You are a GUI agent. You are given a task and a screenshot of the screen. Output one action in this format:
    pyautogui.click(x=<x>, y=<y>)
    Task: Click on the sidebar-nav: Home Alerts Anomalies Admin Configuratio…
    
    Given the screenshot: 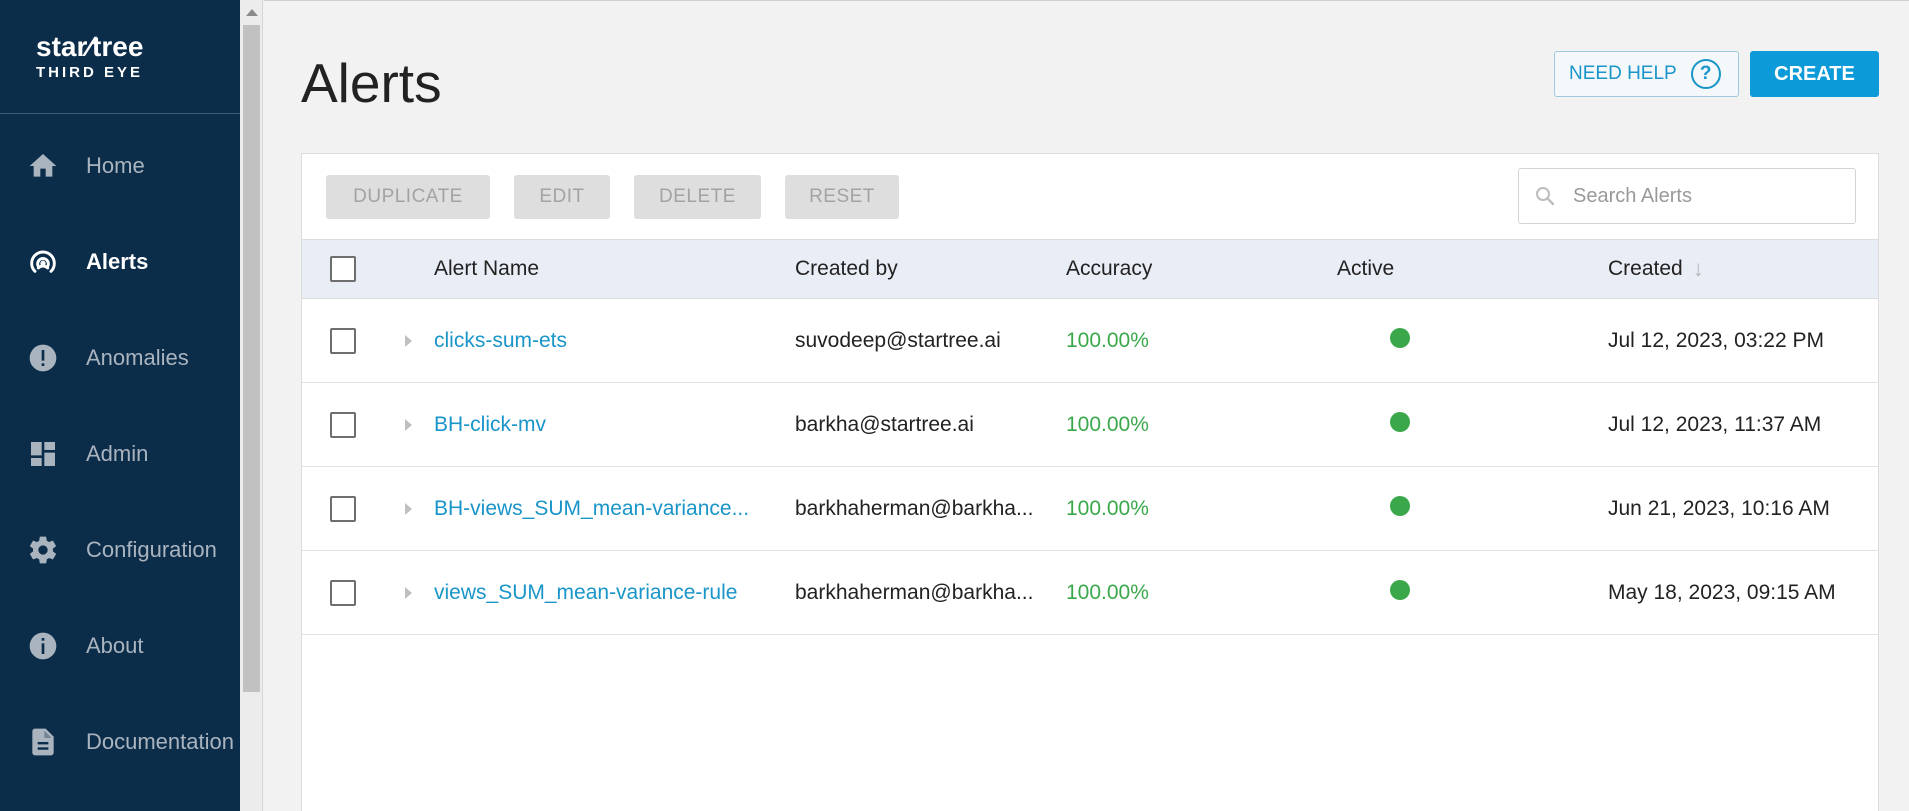 What is the action you would take?
    pyautogui.click(x=120, y=452)
    